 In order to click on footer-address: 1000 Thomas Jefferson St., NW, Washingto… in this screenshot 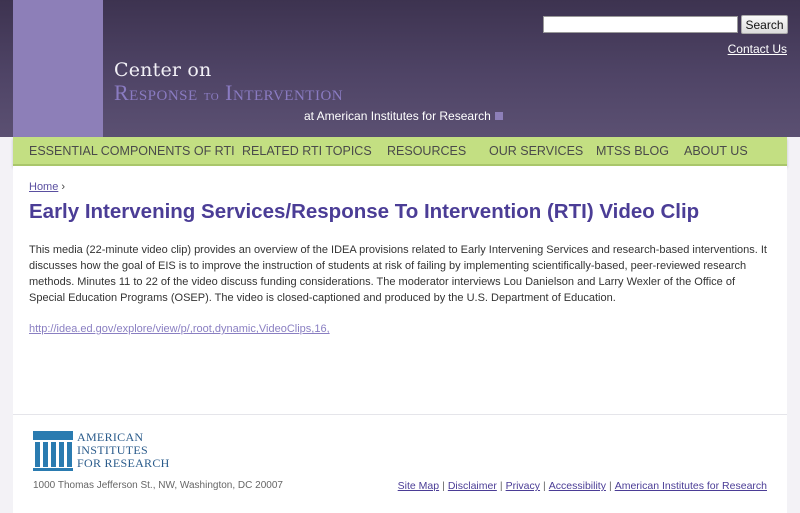, I will do `click(158, 485)`.